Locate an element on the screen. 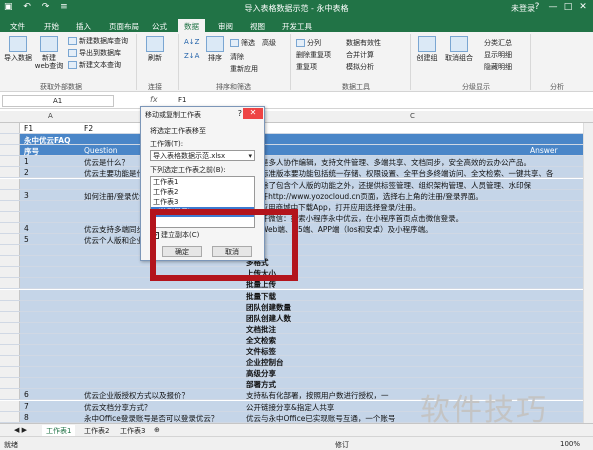 This screenshot has height=450, width=593. remove-duplicates-button: 删除重复项 is located at coordinates (313, 55).